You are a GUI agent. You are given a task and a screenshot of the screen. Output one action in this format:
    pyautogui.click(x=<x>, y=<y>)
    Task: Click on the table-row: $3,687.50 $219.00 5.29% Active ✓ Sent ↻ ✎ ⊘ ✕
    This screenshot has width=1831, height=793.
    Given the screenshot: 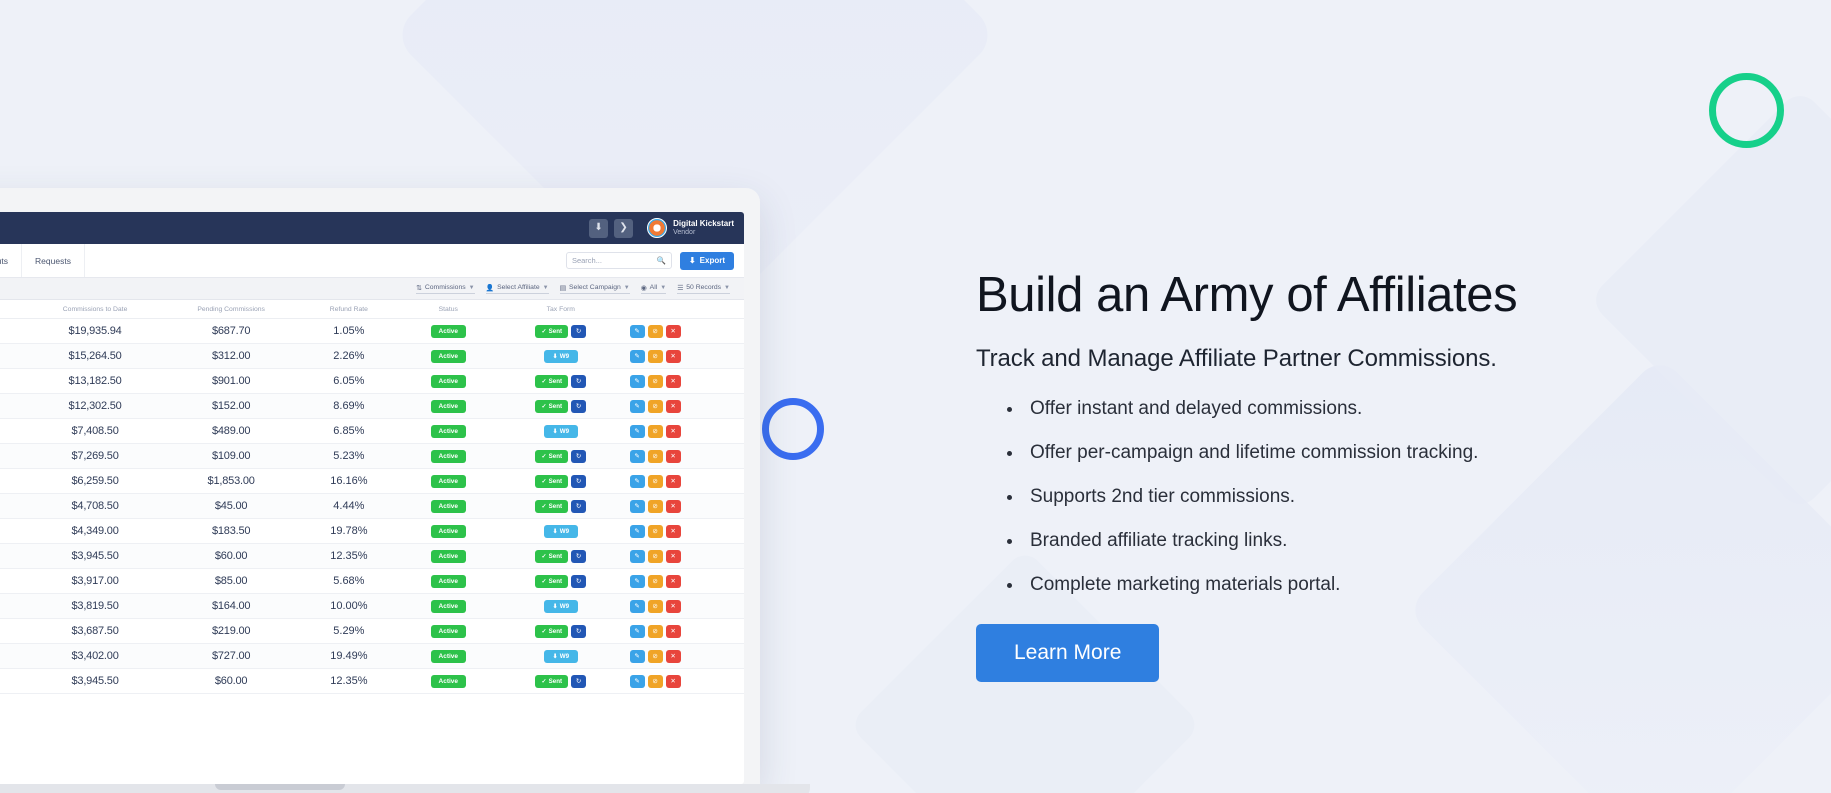 What is the action you would take?
    pyautogui.click(x=372, y=631)
    